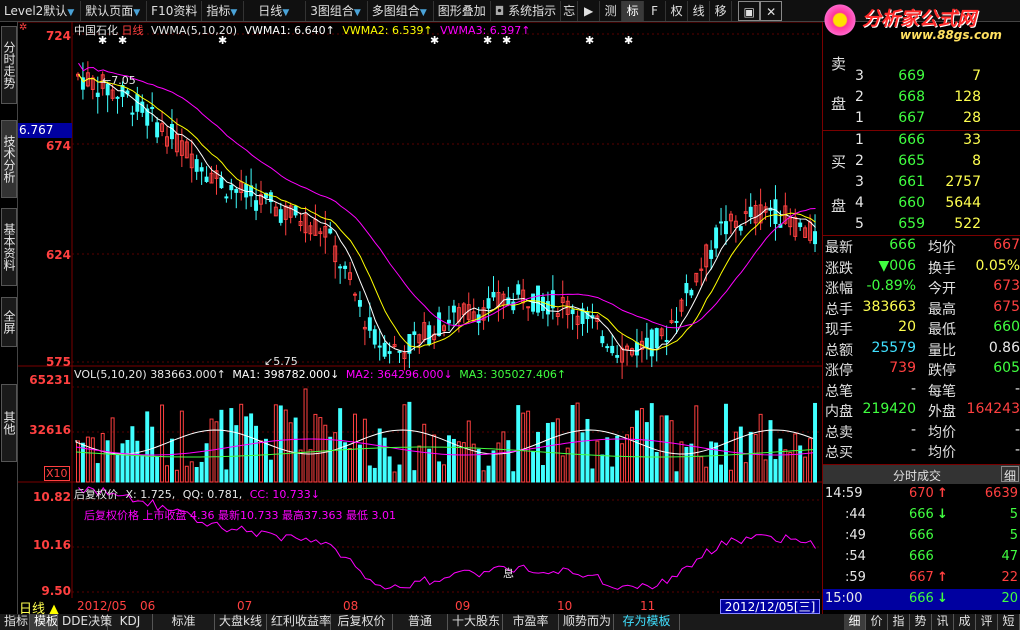 This screenshot has height=630, width=1020. Describe the element at coordinates (337, 10) in the screenshot. I see `toolbar-3chart: 3图组合▼` at that location.